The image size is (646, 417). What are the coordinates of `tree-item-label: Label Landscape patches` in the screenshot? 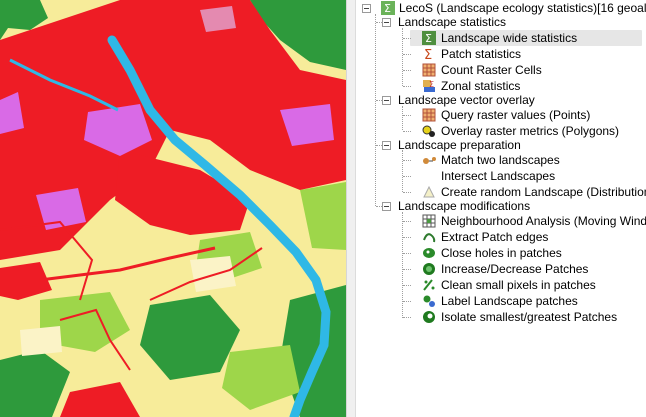 It's located at (509, 301).